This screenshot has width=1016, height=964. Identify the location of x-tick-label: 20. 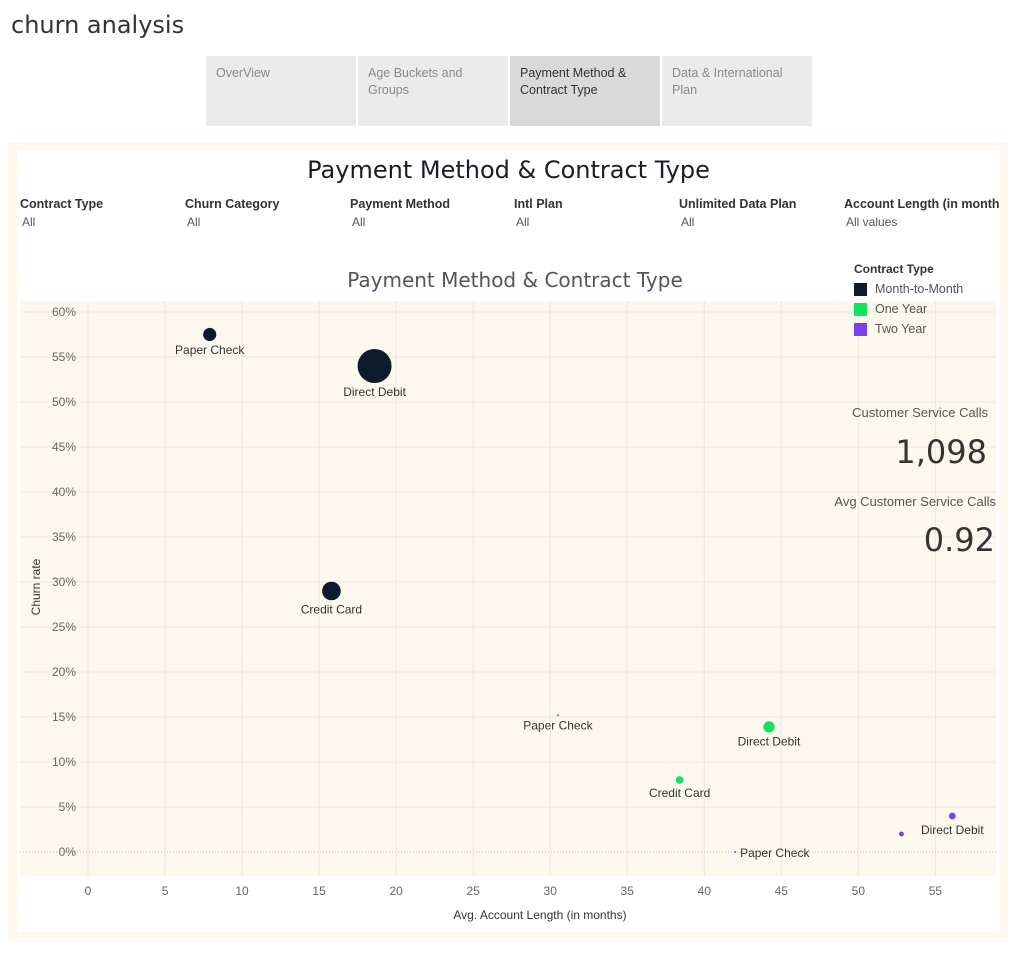
(396, 891).